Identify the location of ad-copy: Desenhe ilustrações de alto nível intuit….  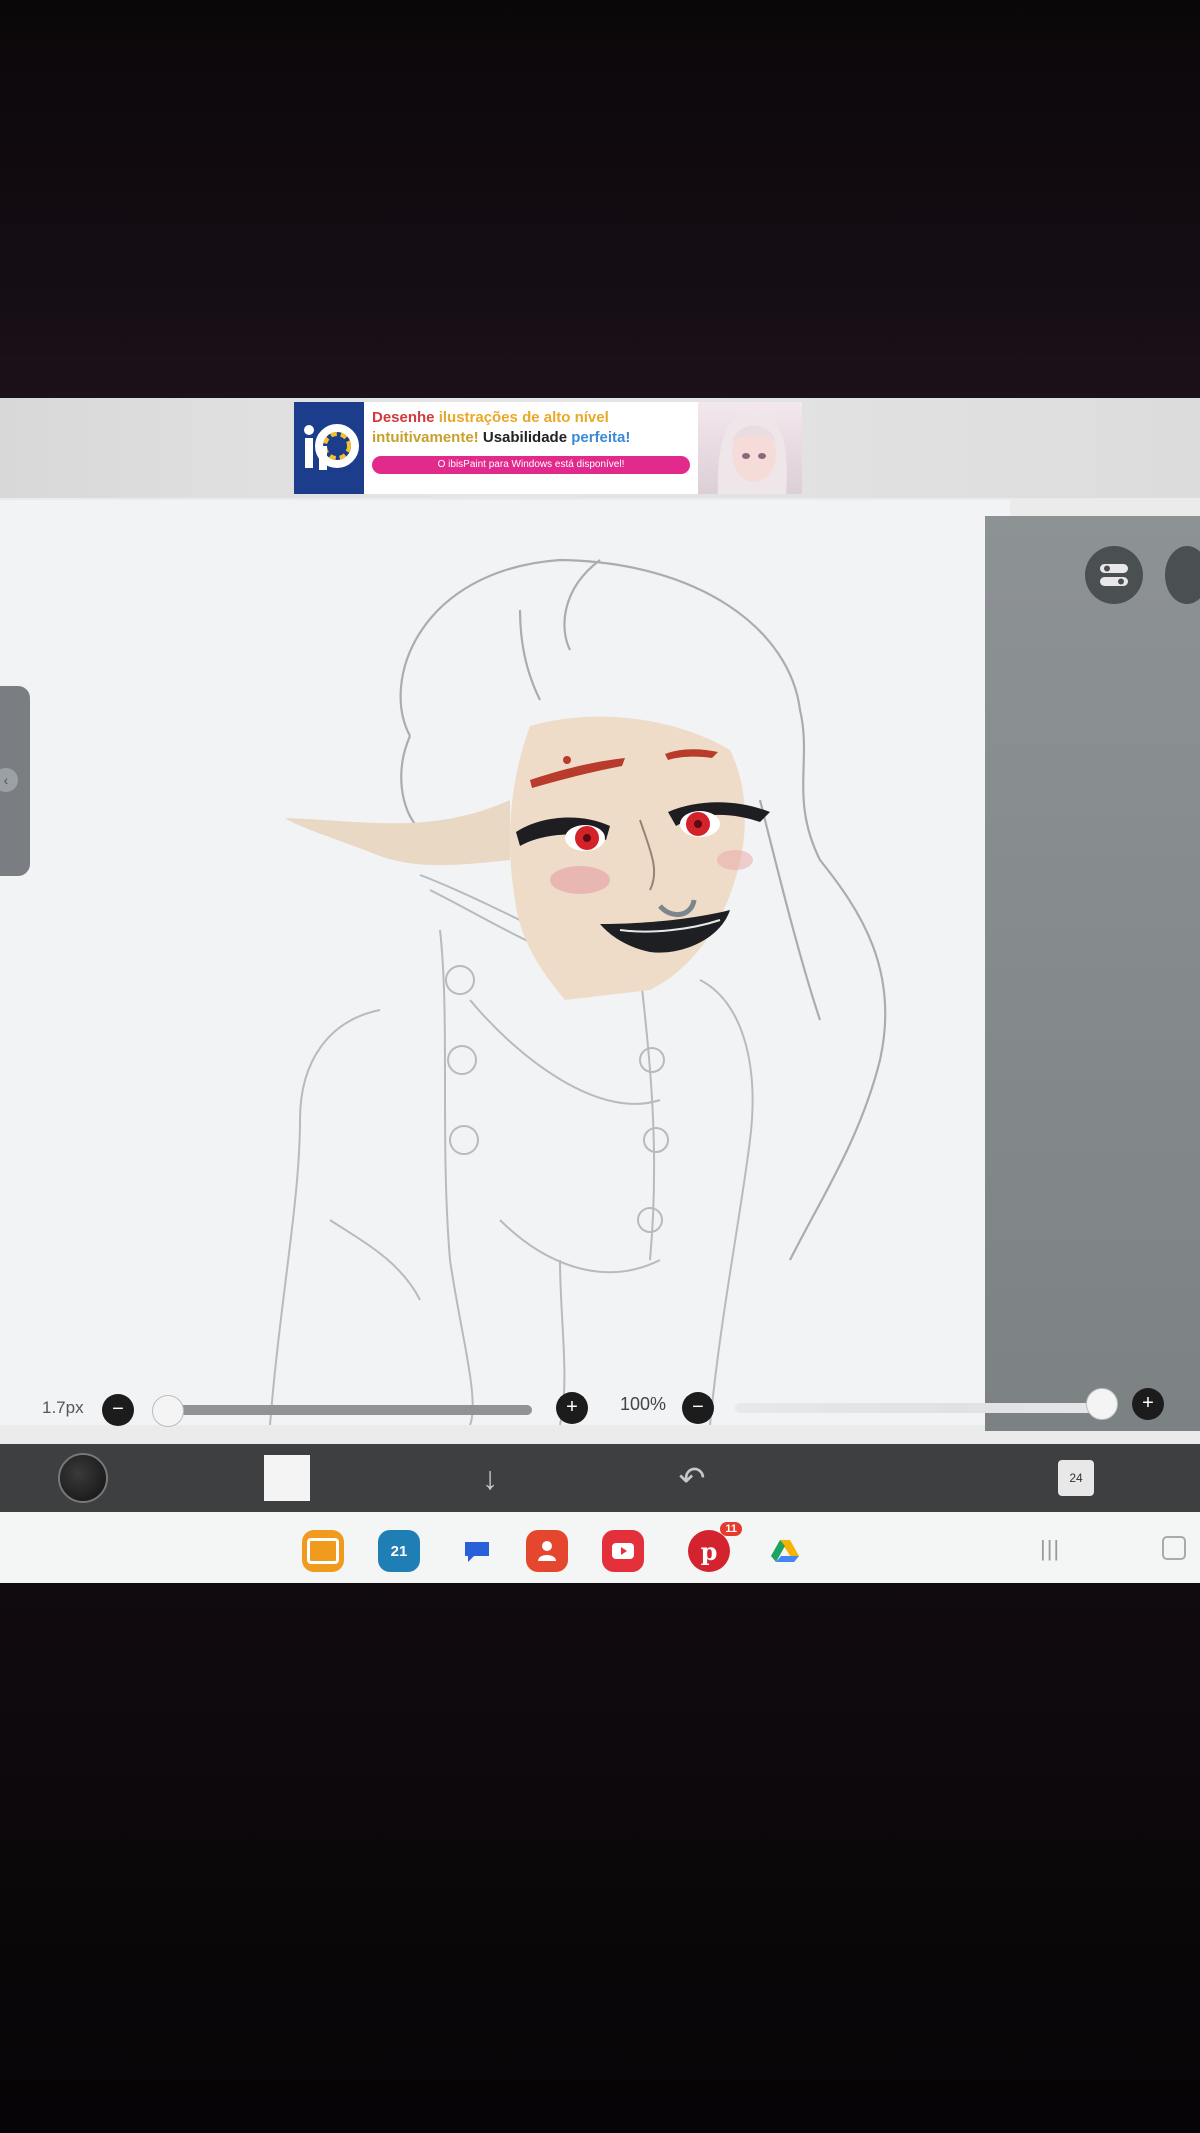
(531, 448).